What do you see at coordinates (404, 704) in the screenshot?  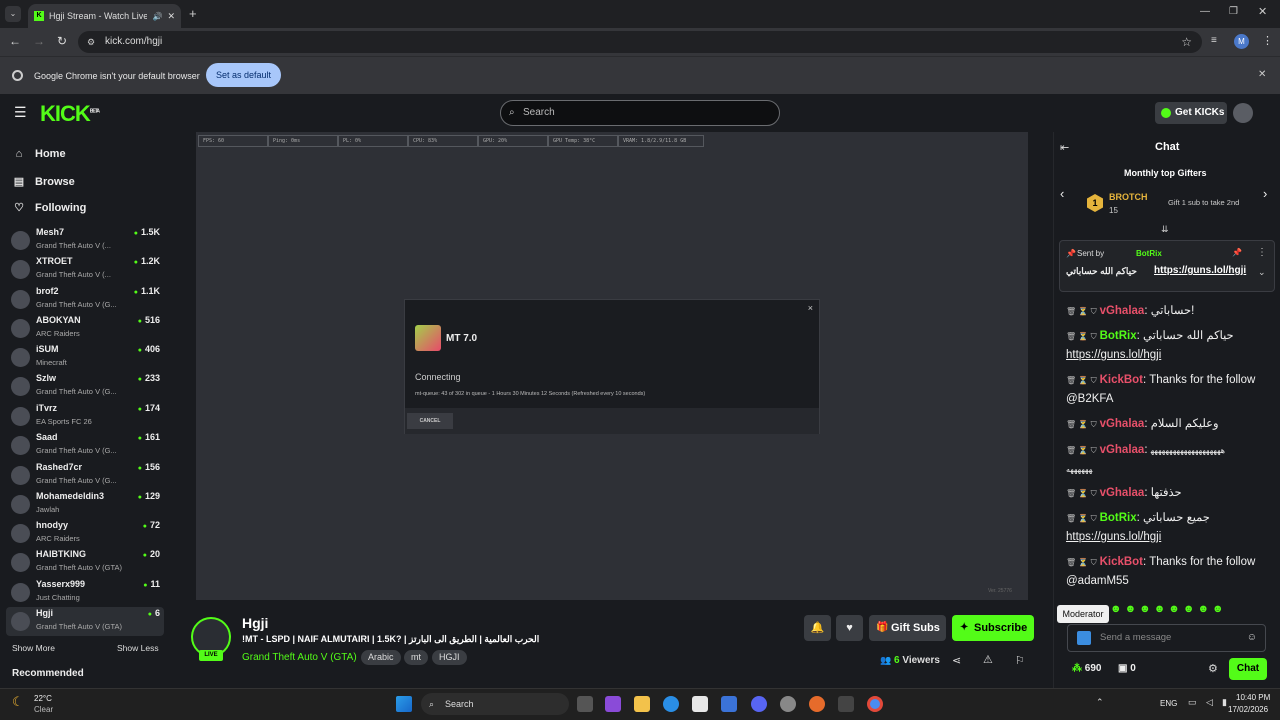 I see `windows-start-icon` at bounding box center [404, 704].